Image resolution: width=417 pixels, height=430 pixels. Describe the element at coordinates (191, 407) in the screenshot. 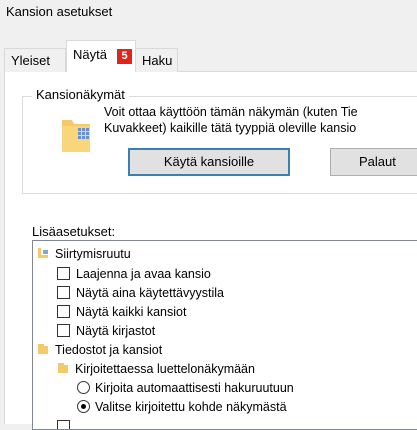

I see `option-label: Valitse kirjoitettu kohde näkymästä` at that location.